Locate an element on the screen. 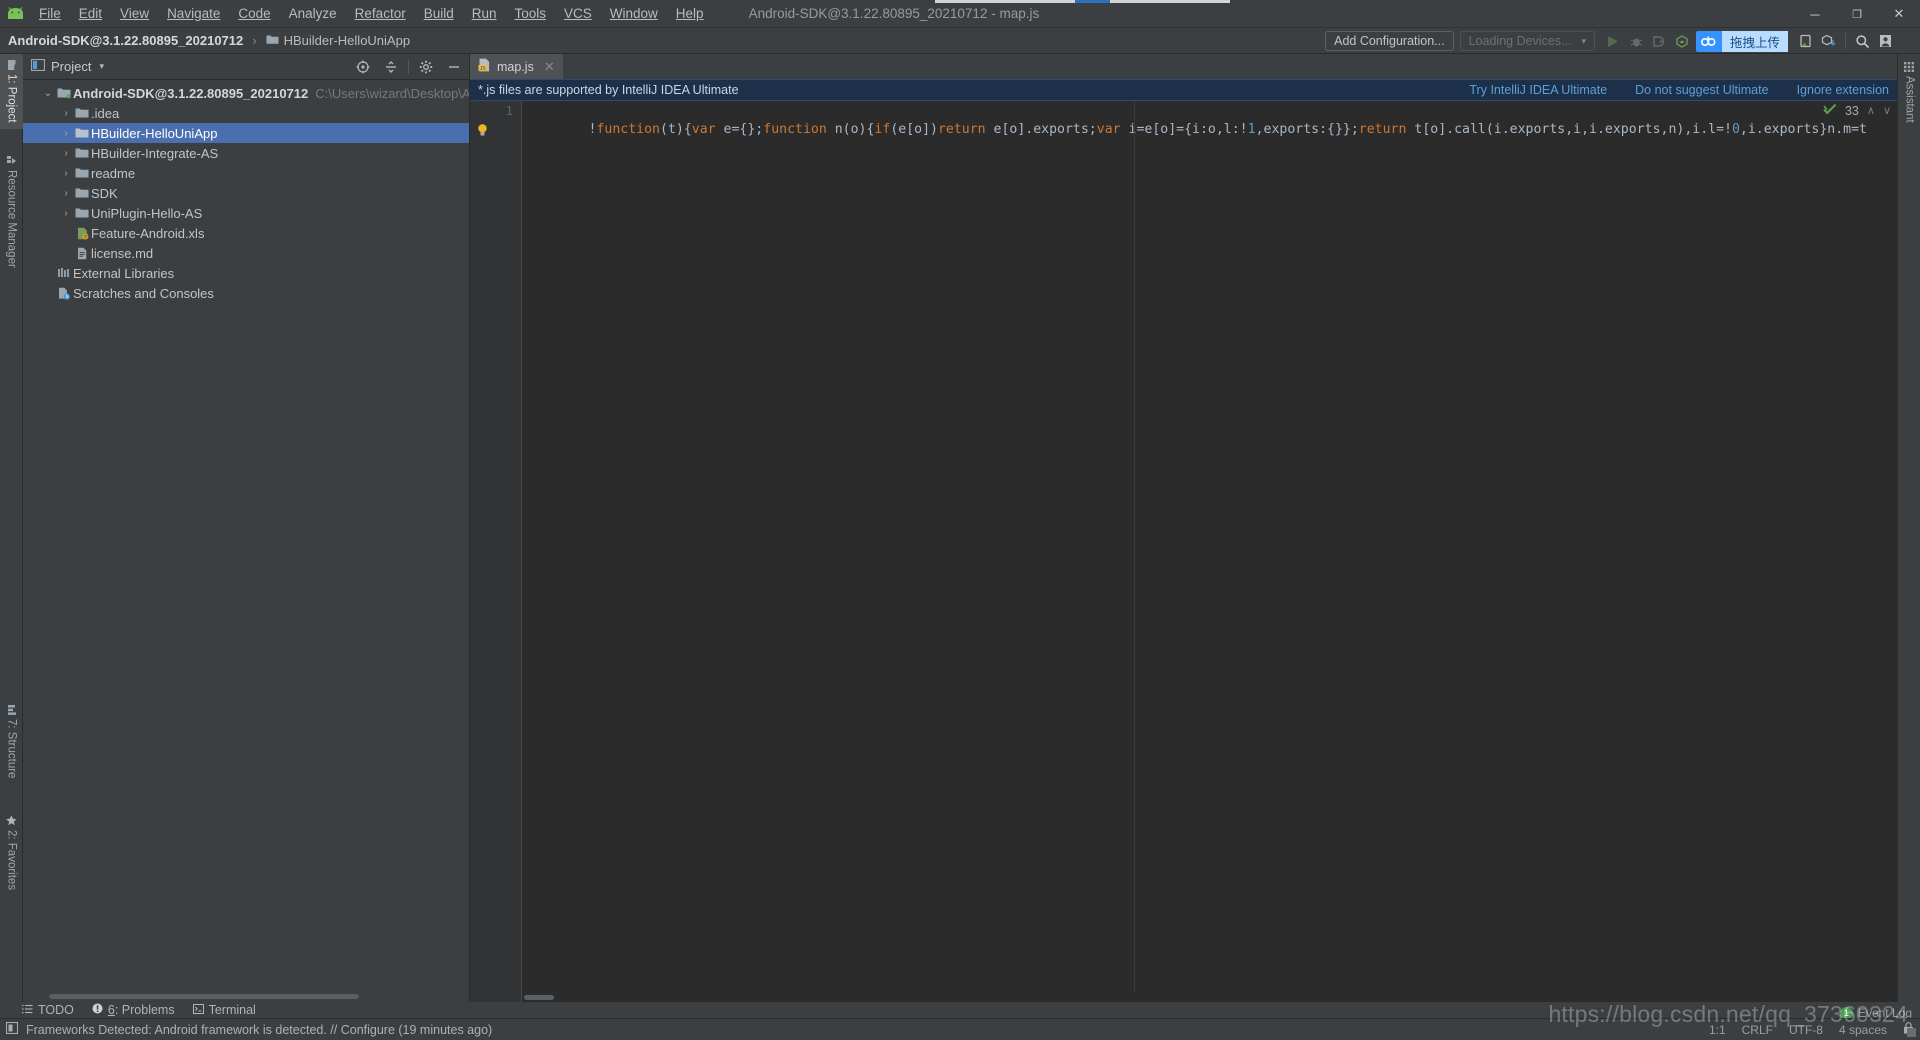 The height and width of the screenshot is (1040, 1920). code-token: return is located at coordinates (1382, 129).